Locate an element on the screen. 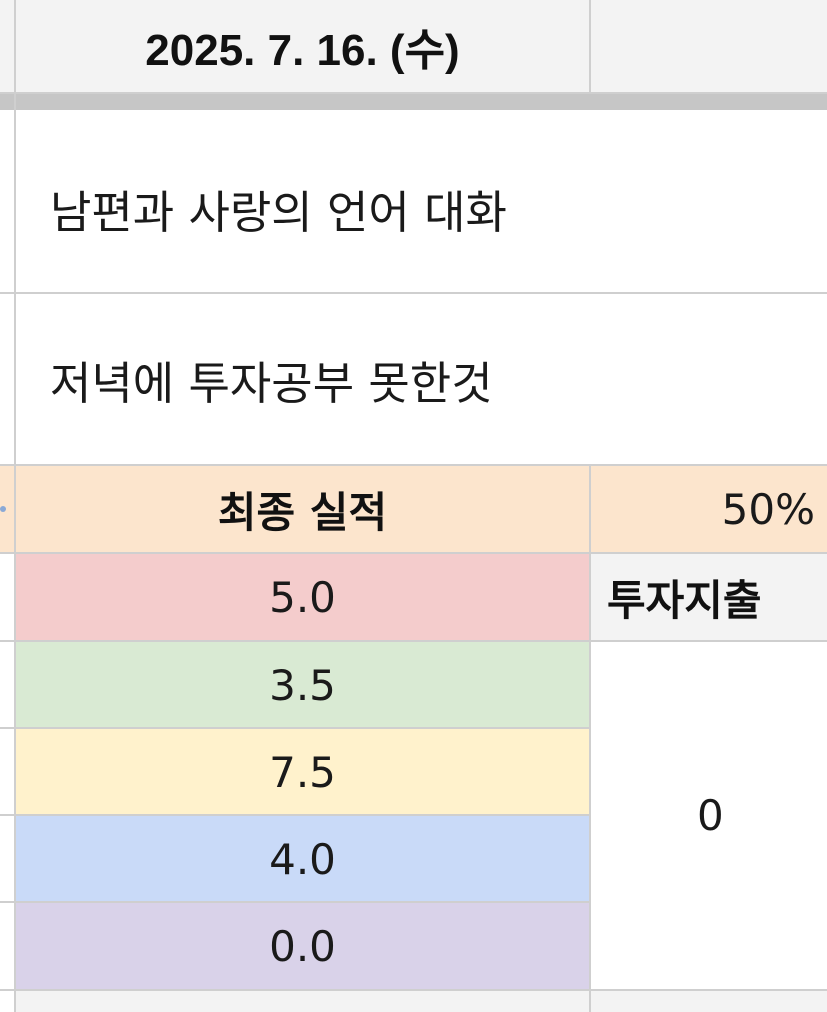 The image size is (827, 1012). grid-vline-mid-top is located at coordinates (590, 47).